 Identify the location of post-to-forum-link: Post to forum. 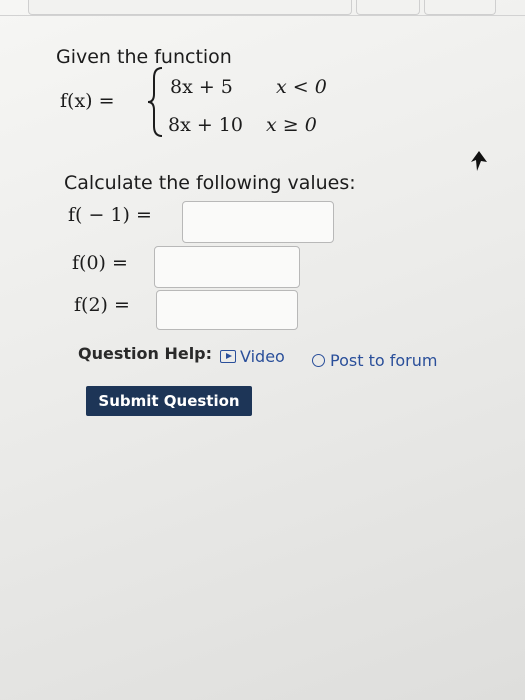
(374, 360).